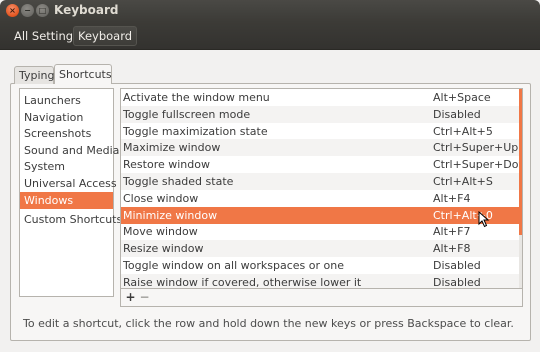 This screenshot has height=352, width=540. What do you see at coordinates (83, 74) in the screenshot?
I see `tab-shortcuts: Shortcuts` at bounding box center [83, 74].